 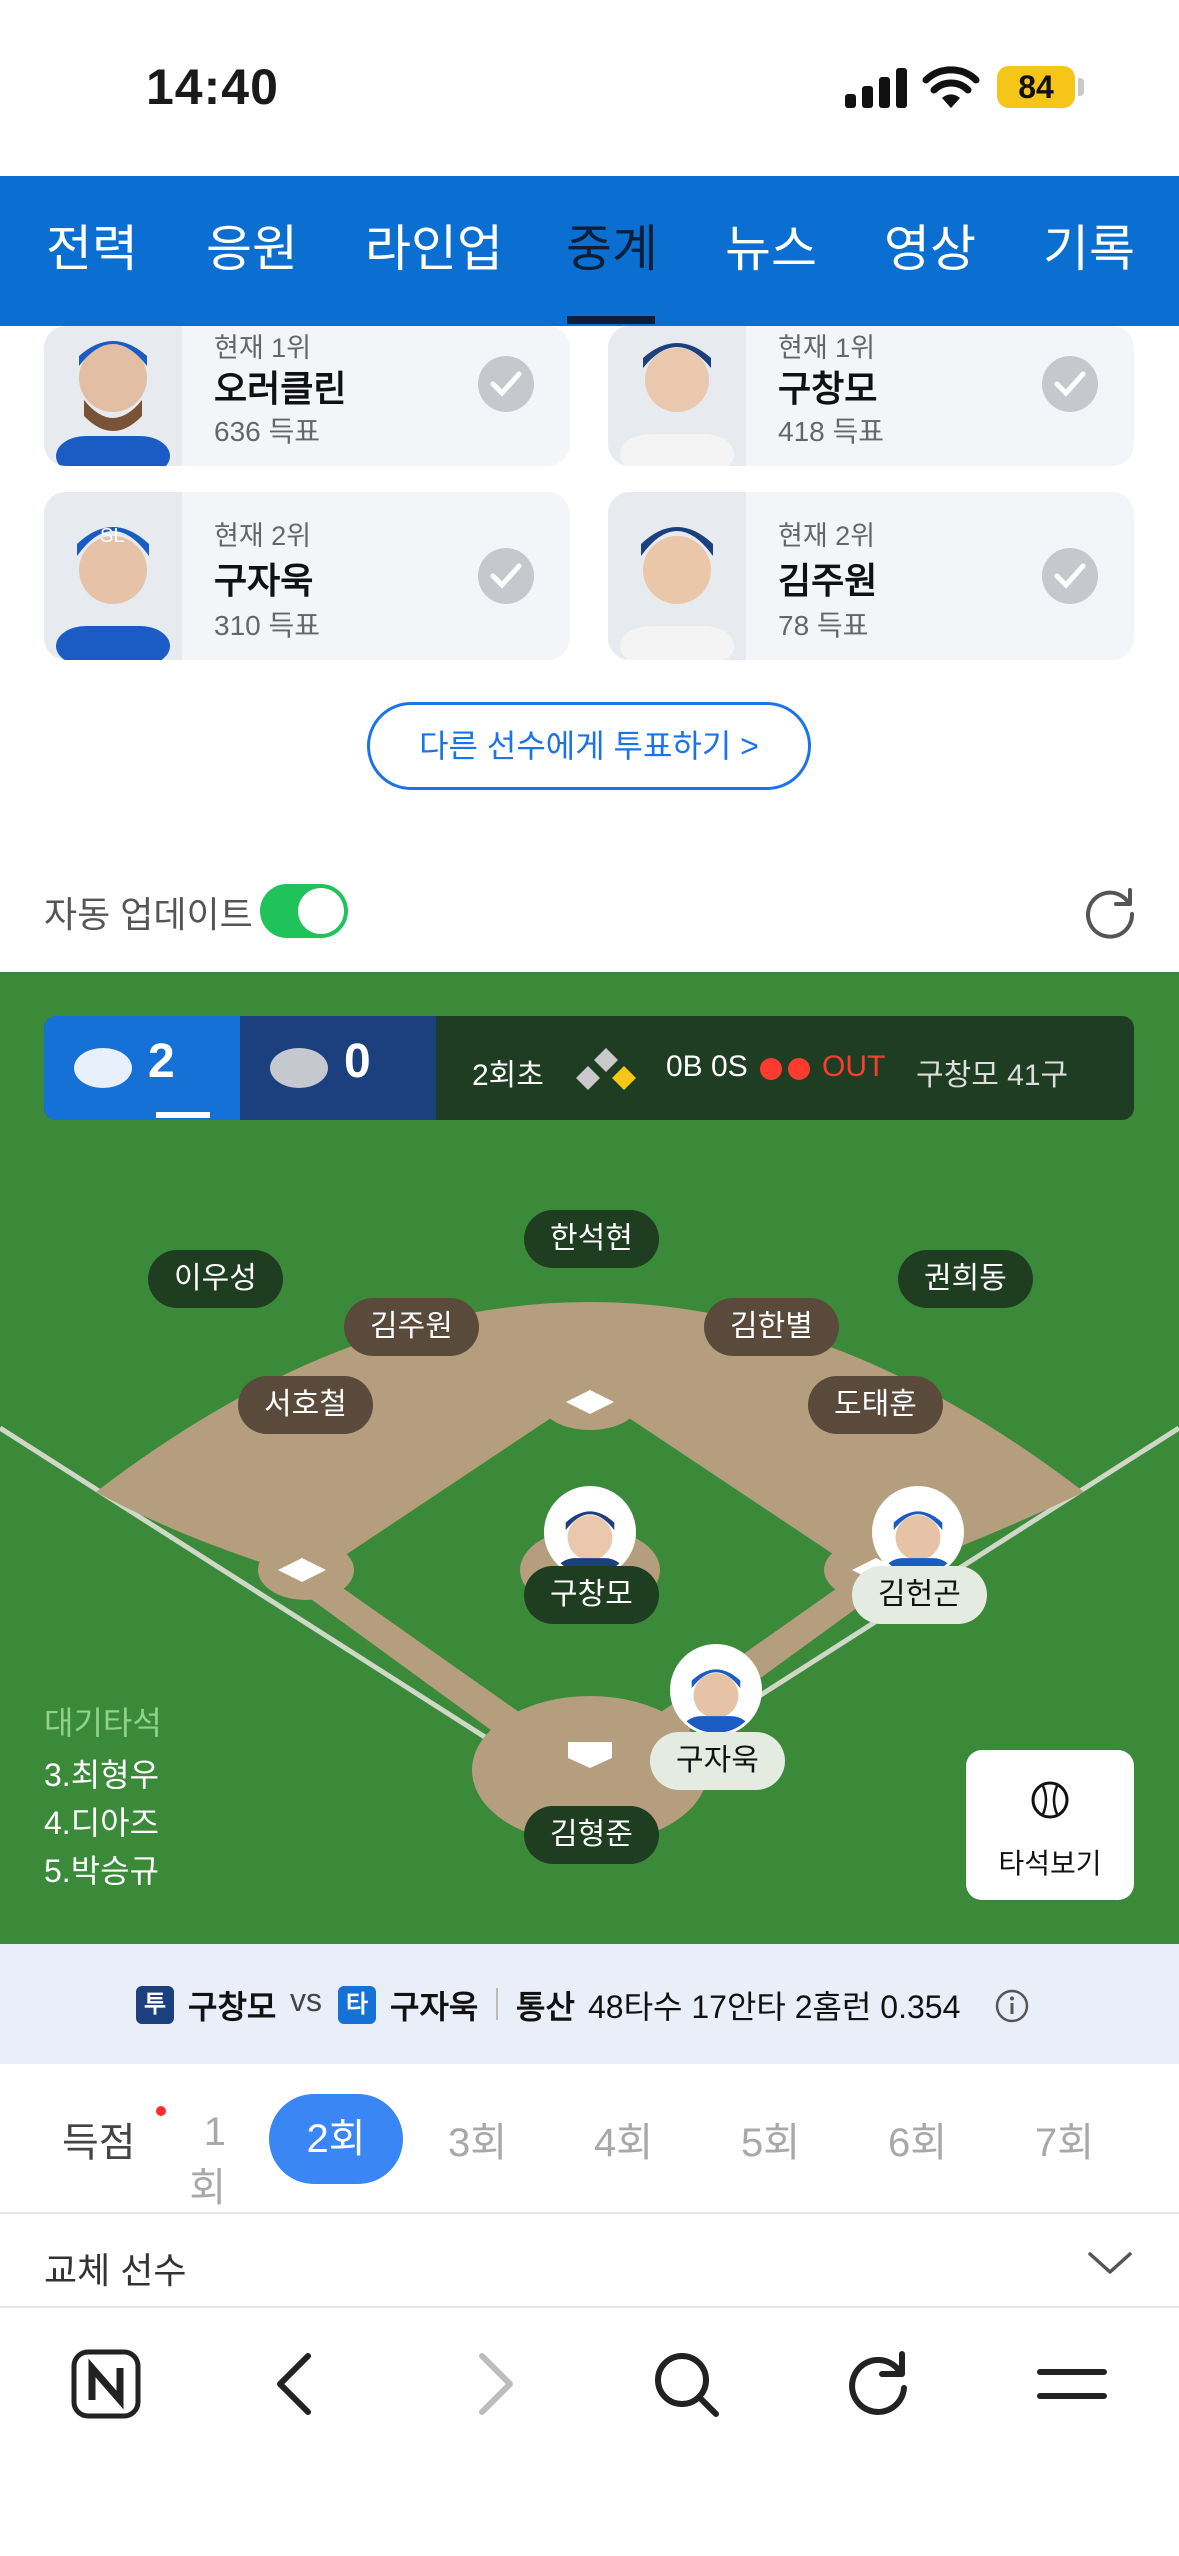 I want to click on on-deck-batter: 5.박승규, so click(x=102, y=1871).